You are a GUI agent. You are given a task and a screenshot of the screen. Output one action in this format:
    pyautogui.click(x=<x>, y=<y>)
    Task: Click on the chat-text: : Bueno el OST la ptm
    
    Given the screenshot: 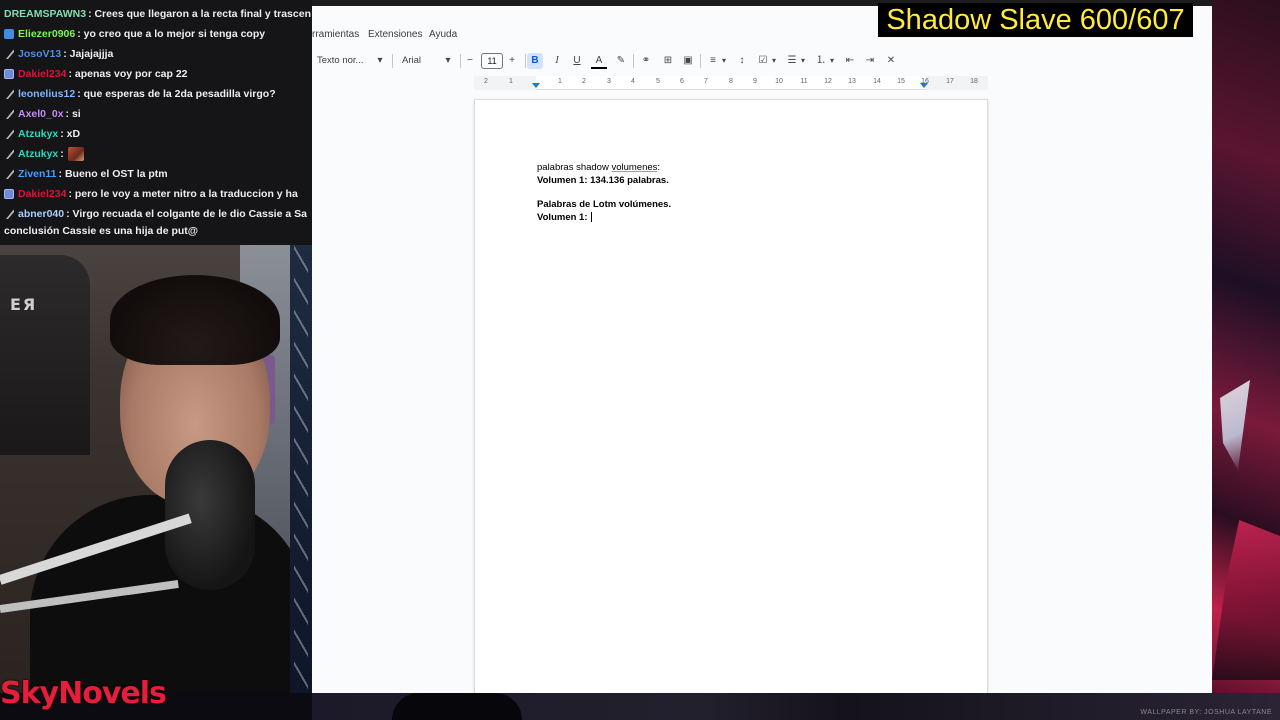 What is the action you would take?
    pyautogui.click(x=113, y=174)
    